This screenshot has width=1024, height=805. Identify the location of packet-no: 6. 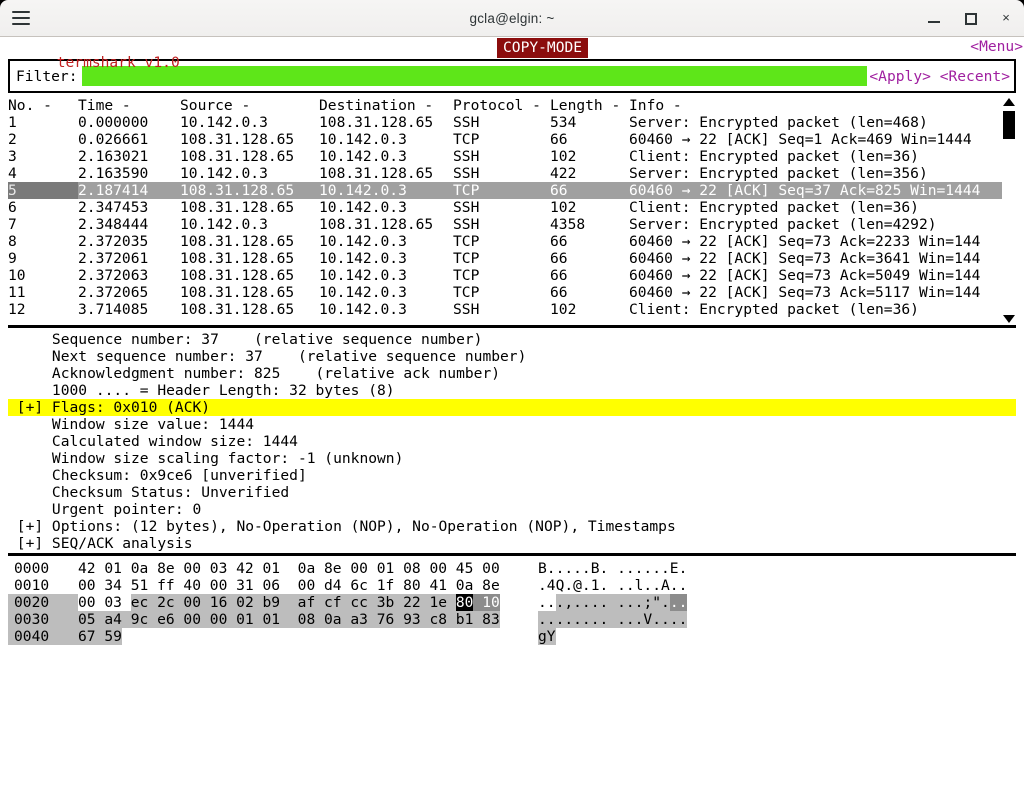
(12, 207).